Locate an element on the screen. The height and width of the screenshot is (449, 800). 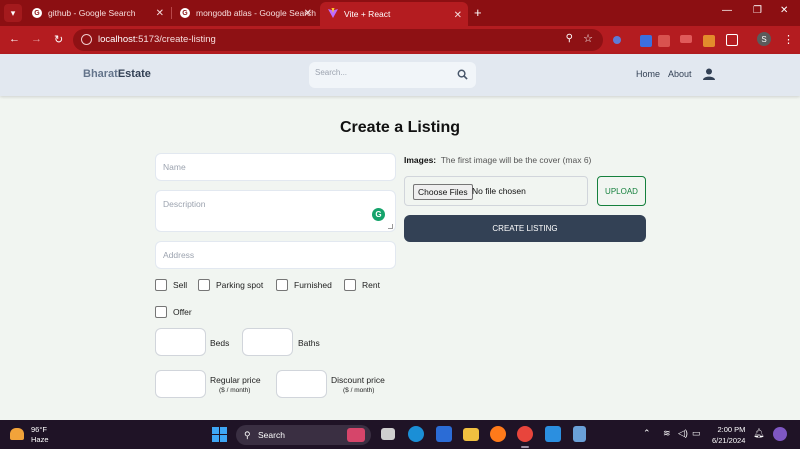
nav-home: Home is located at coordinates (648, 74).